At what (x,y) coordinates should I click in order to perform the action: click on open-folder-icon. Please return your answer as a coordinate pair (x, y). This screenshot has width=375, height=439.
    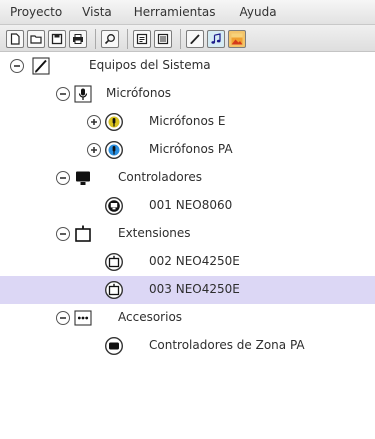
    Looking at the image, I should click on (36, 39).